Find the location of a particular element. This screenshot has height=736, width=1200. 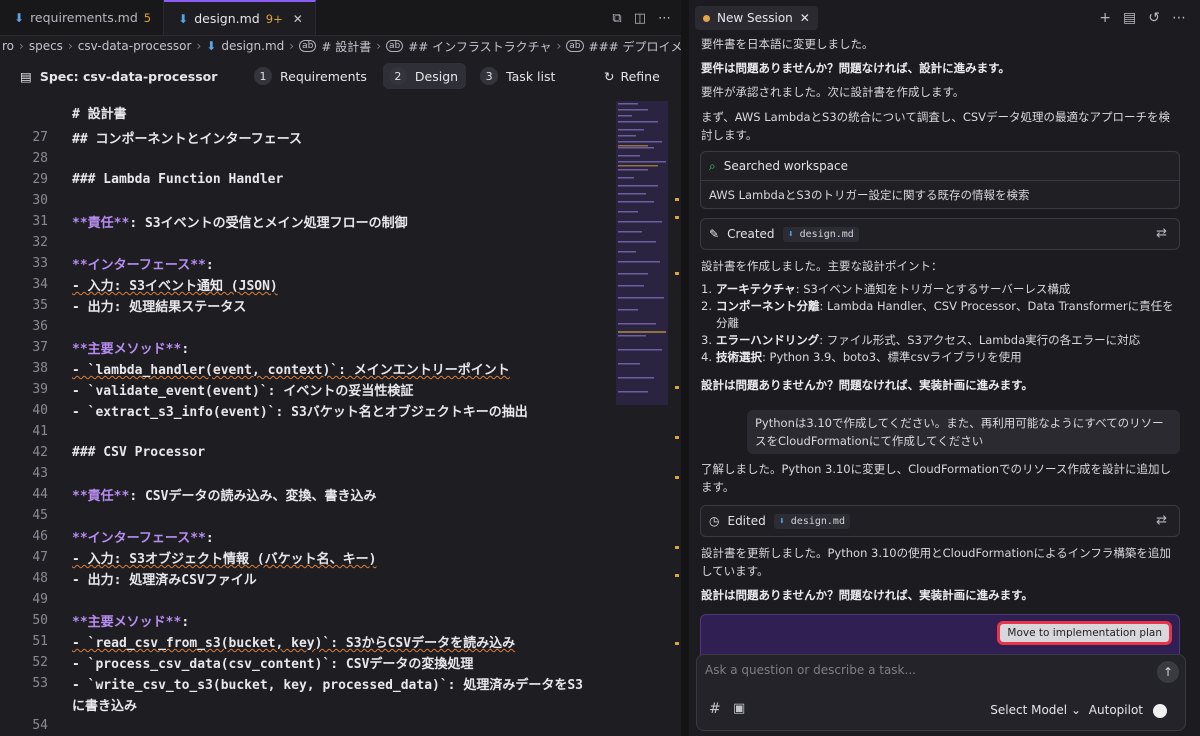

breadcrumb-item: csv-data-processor is located at coordinates (135, 46).